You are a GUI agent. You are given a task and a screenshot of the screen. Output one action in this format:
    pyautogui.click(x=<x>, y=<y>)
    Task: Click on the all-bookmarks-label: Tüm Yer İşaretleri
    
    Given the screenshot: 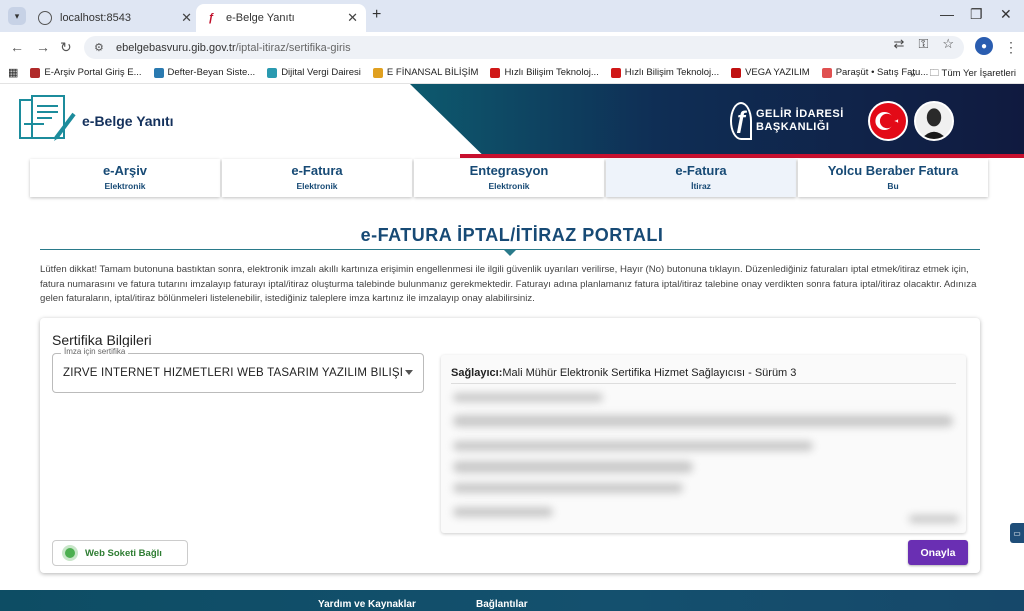 What is the action you would take?
    pyautogui.click(x=978, y=73)
    